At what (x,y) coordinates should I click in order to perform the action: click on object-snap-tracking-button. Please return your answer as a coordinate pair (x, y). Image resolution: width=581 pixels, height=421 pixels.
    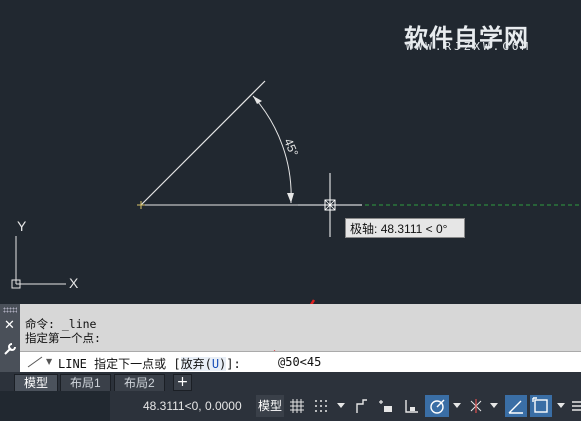
    Looking at the image, I should click on (516, 406).